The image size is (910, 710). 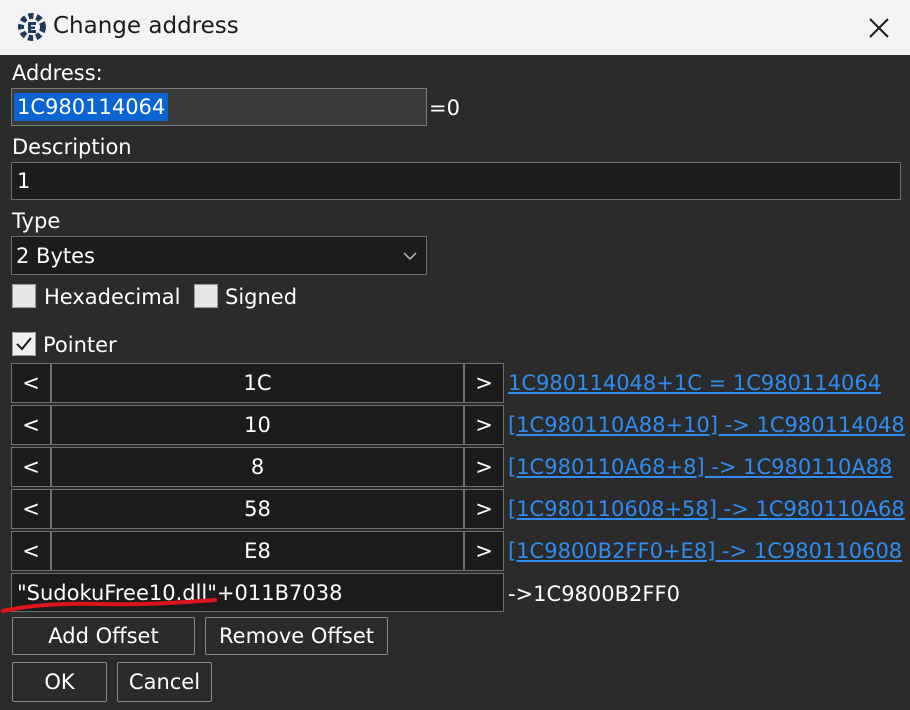 What do you see at coordinates (257, 551) in the screenshot?
I see `offset-input: E8` at bounding box center [257, 551].